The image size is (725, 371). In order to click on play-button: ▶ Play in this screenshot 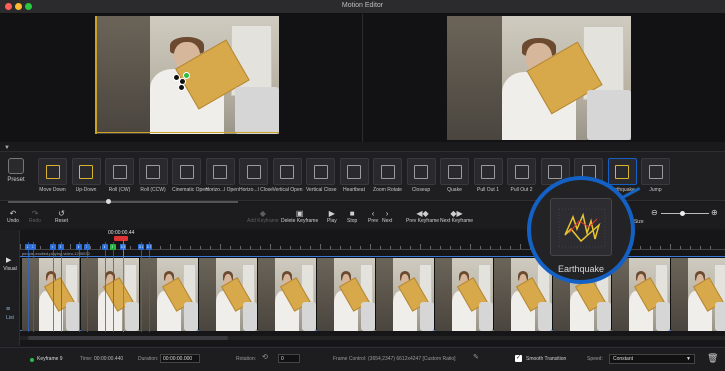, I will do `click(332, 216)`.